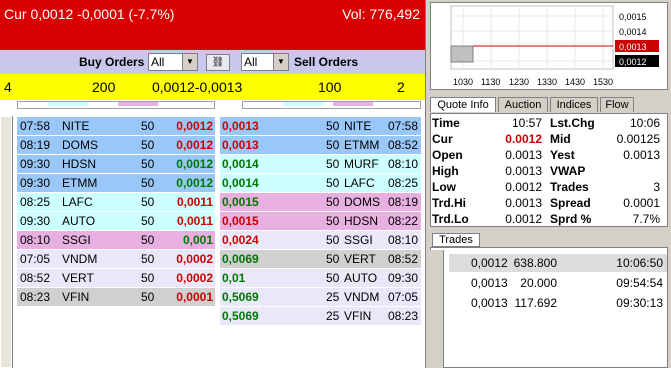  Describe the element at coordinates (641, 203) in the screenshot. I see `quote-value: 0.0001` at that location.